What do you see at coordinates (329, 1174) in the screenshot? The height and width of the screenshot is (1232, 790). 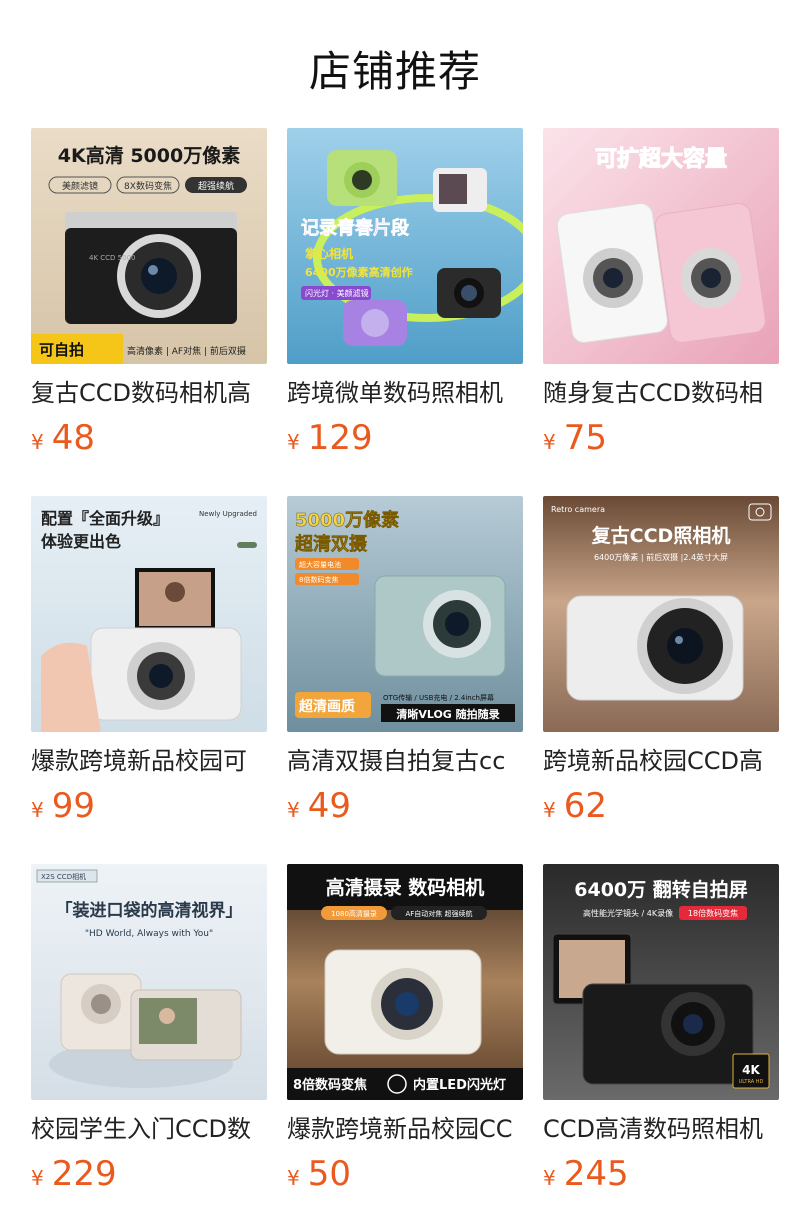 I see `price-value: 50` at bounding box center [329, 1174].